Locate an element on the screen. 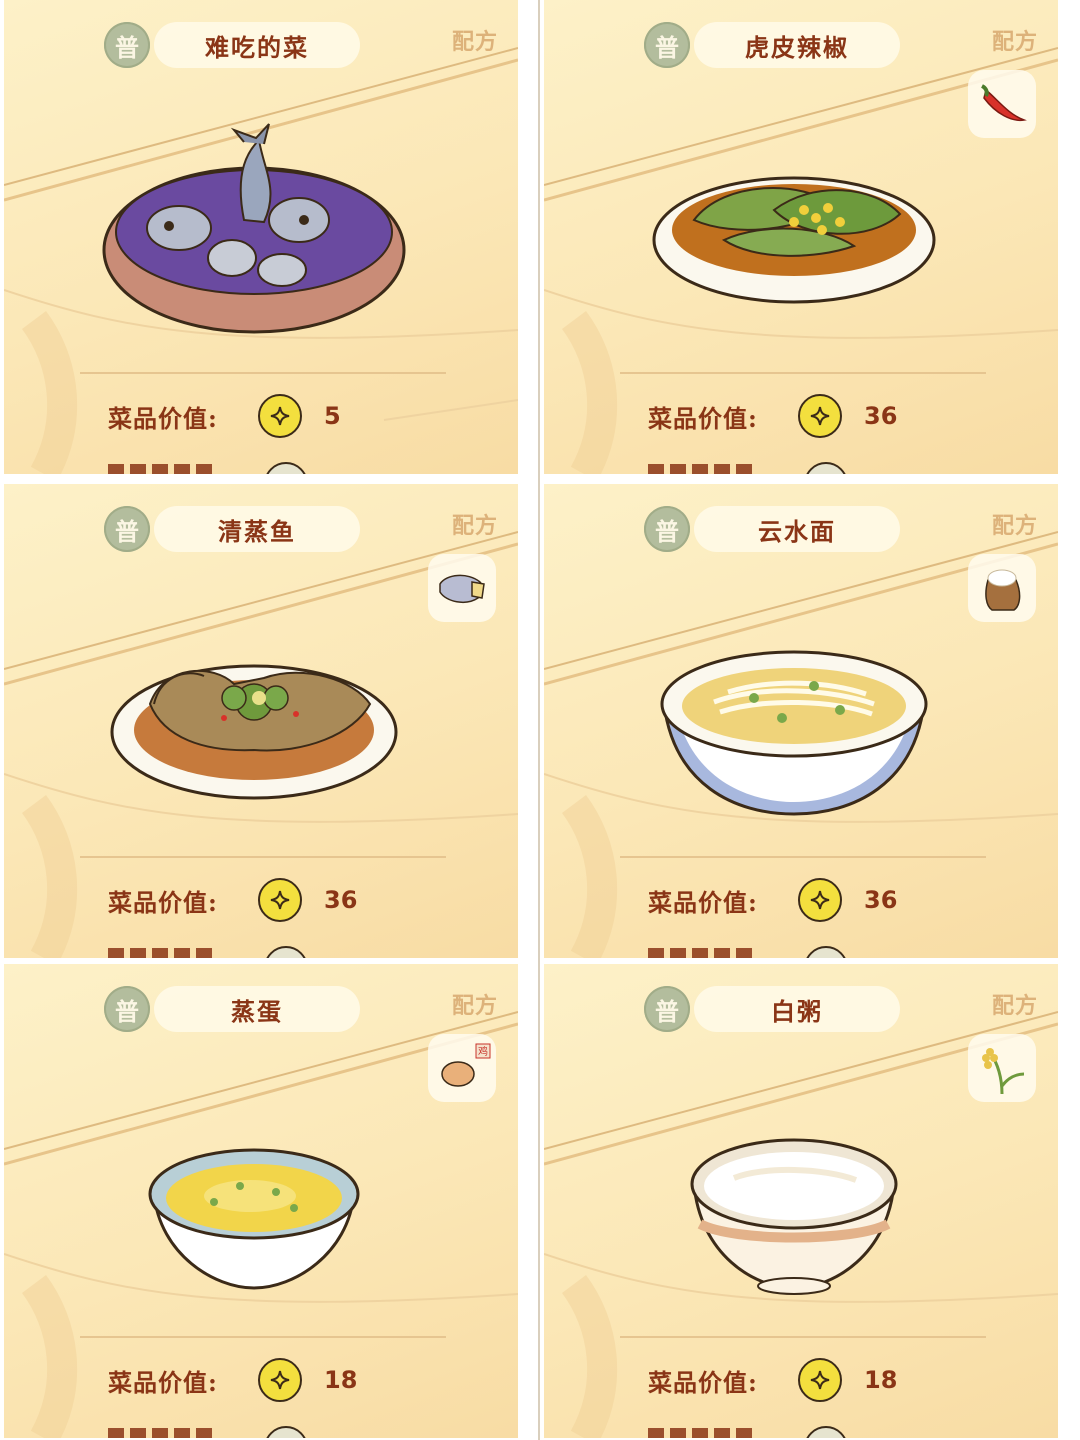  steamed-fish-icon is located at coordinates (254, 732).